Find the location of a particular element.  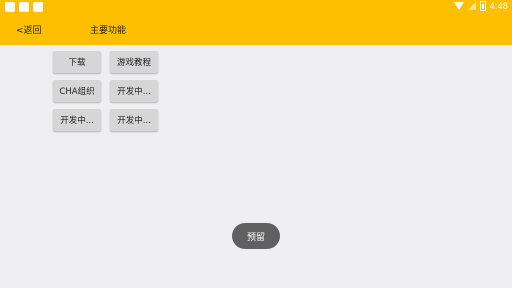

status-bar-notifications is located at coordinates (24, 7).